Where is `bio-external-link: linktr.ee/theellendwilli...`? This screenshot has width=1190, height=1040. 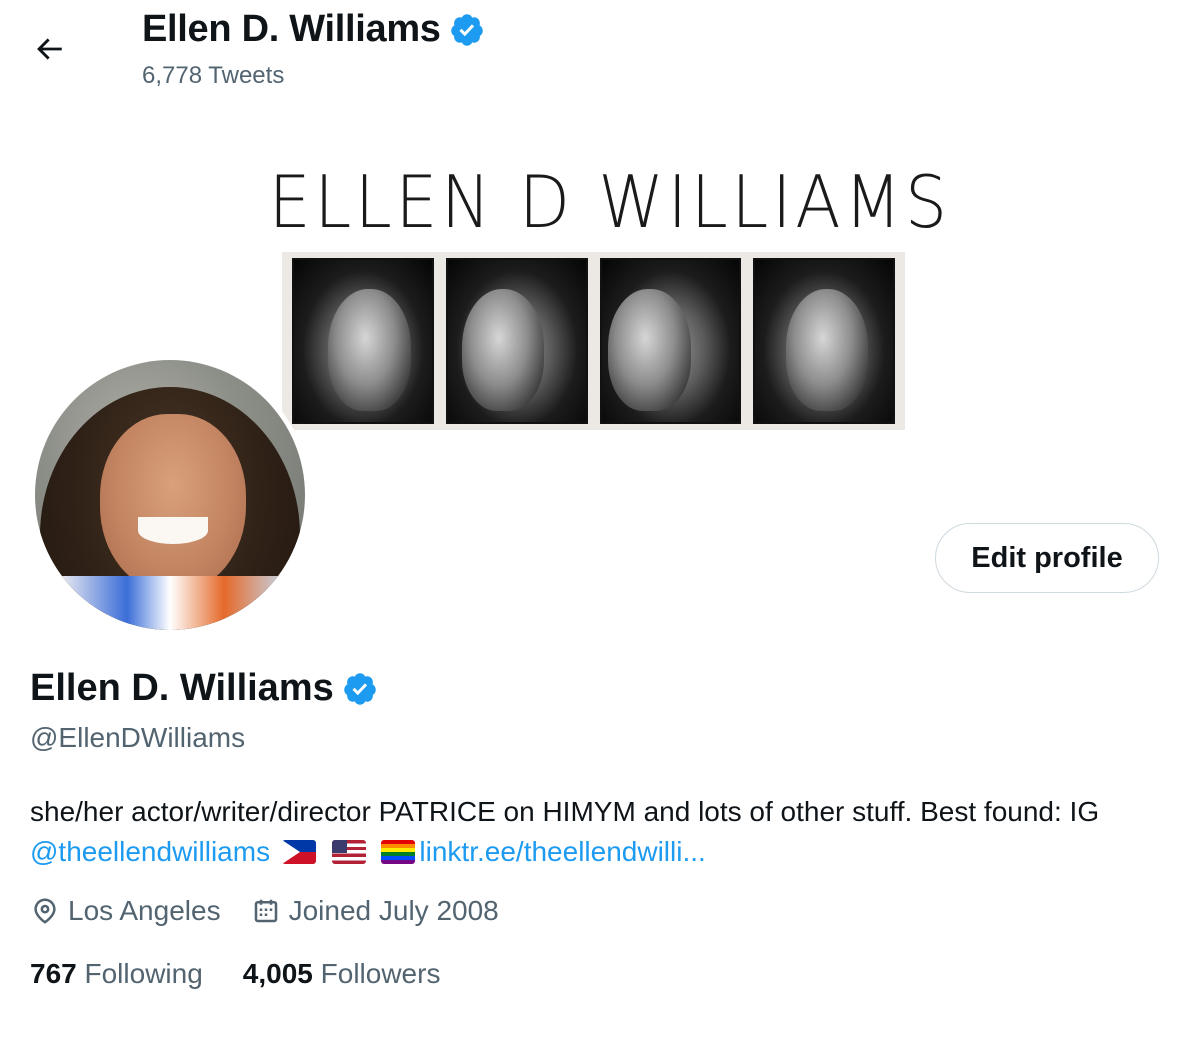 bio-external-link: linktr.ee/theellendwilli... is located at coordinates (562, 851).